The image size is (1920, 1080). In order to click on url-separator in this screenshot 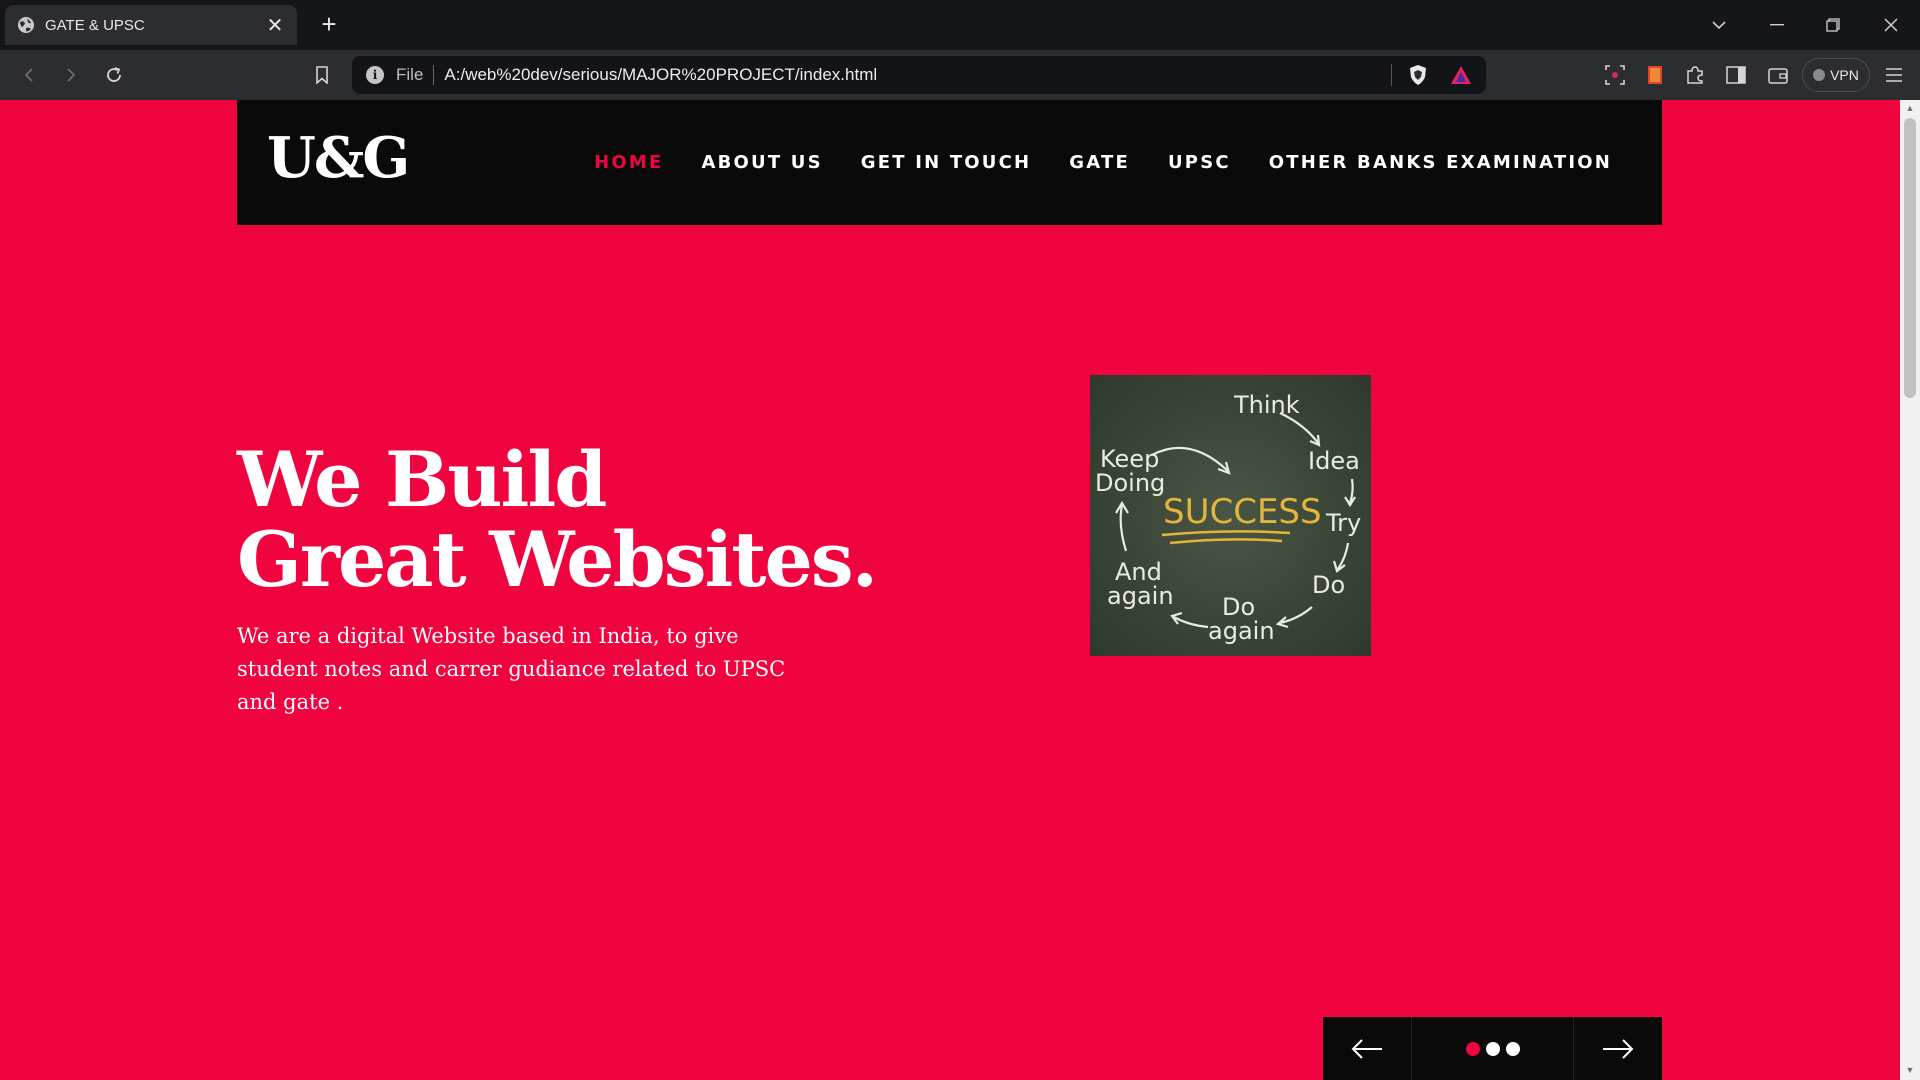, I will do `click(434, 75)`.